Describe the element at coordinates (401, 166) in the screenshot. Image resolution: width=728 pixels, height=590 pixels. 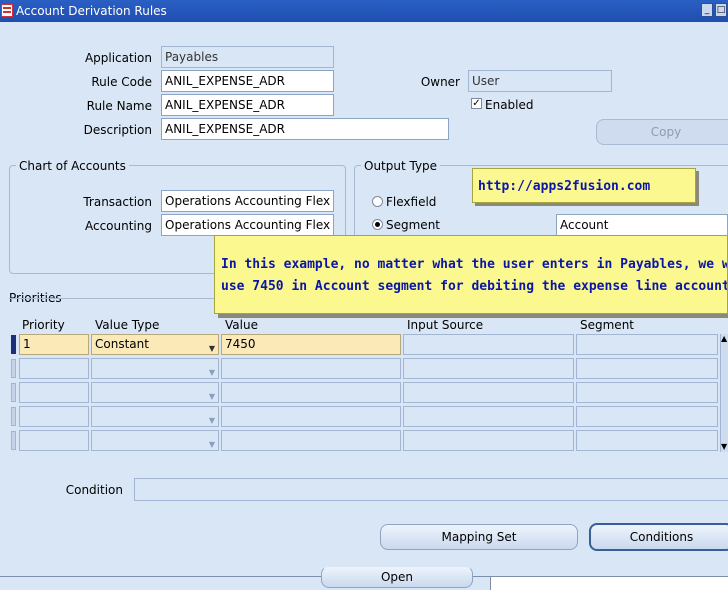
I see `output-type-title: Output Type` at that location.